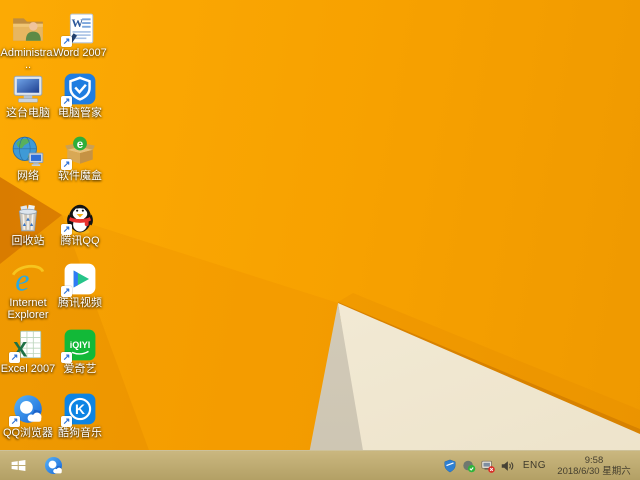 This screenshot has width=640, height=480. What do you see at coordinates (80, 144) in the screenshot?
I see `svg-text: e` at bounding box center [80, 144].